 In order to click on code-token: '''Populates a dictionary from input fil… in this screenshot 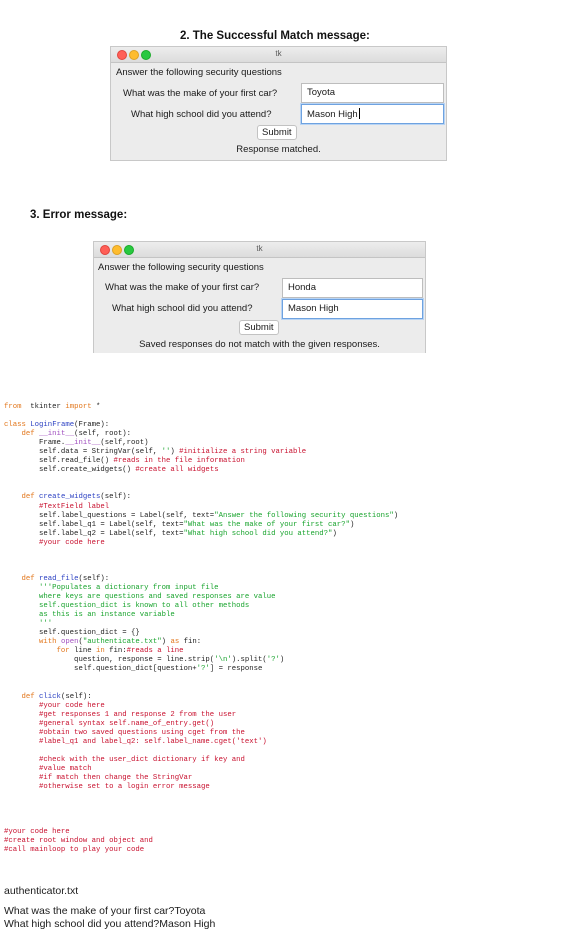, I will do `click(129, 587)`.